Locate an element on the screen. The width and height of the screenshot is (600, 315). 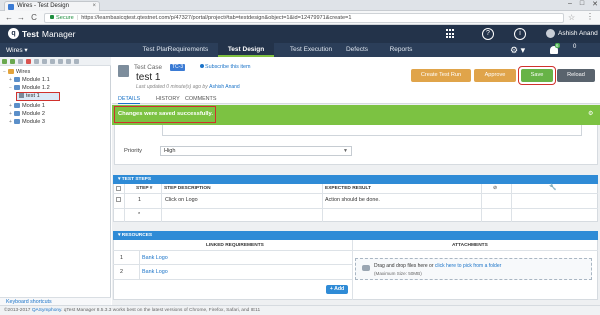
column-header-expected: EXPECTED RESULT is located at coordinates (348, 188).